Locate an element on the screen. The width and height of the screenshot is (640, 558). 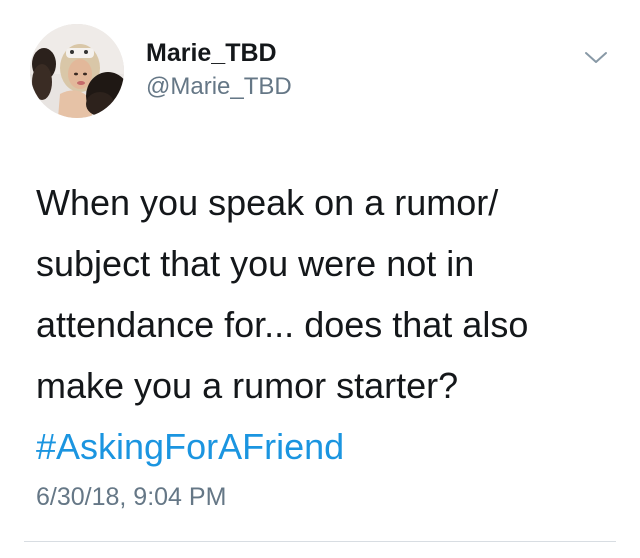
tweet-text-line: When you speak on a rumor/ is located at coordinates (267, 202).